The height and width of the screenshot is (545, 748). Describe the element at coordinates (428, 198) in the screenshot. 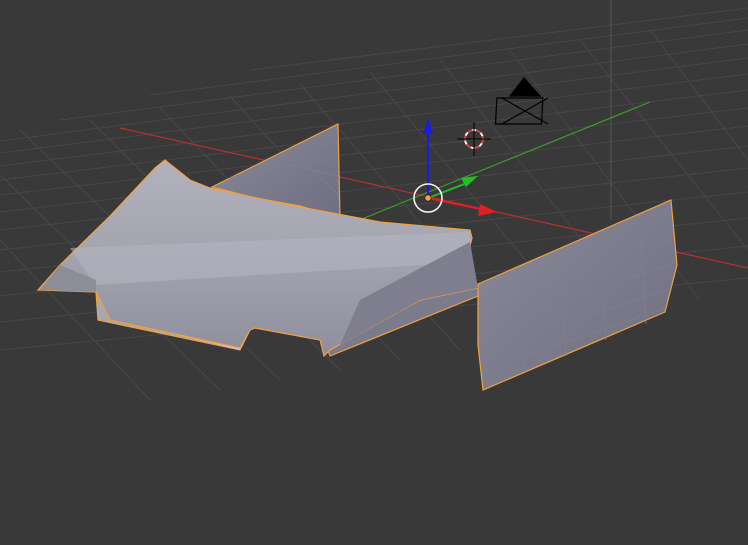

I see `object-origin-dot` at that location.